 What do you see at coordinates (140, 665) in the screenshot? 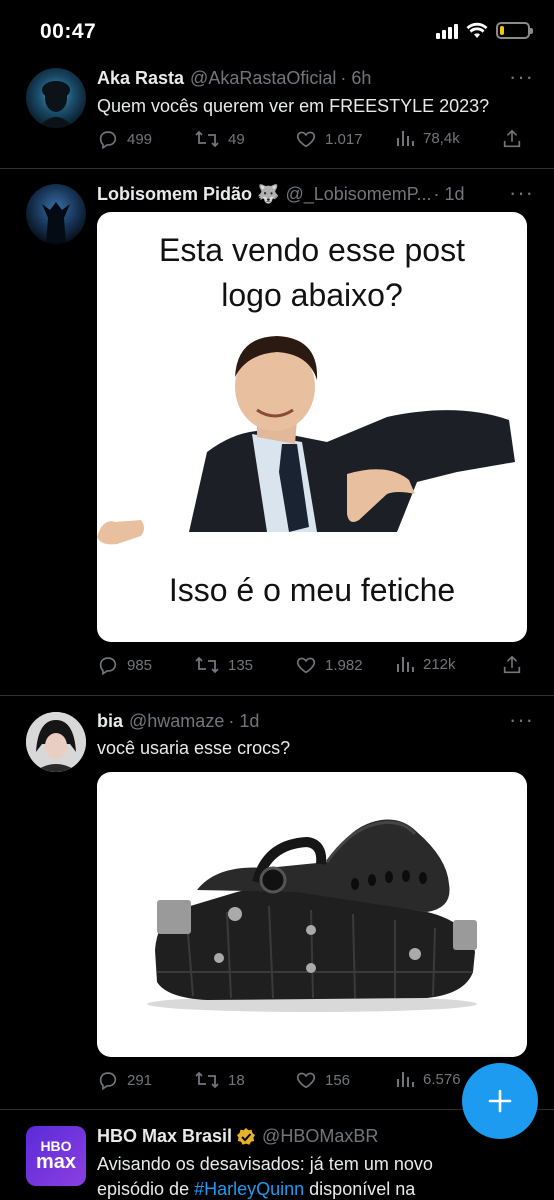
I see `reply-count: 985` at bounding box center [140, 665].